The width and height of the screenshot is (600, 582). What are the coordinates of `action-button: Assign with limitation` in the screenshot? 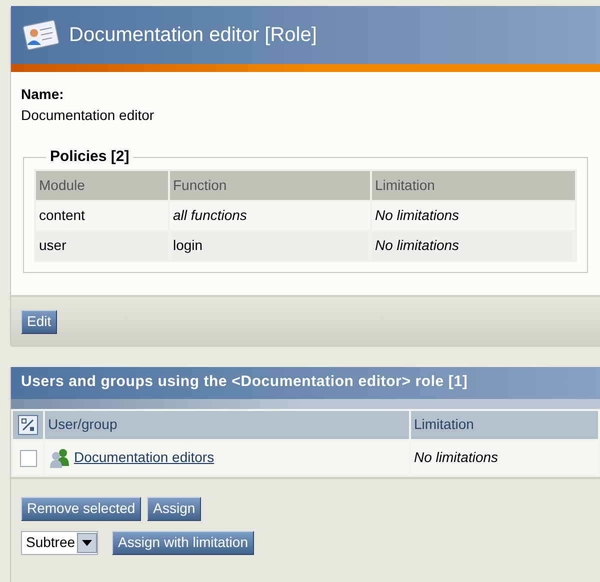 It's located at (183, 542).